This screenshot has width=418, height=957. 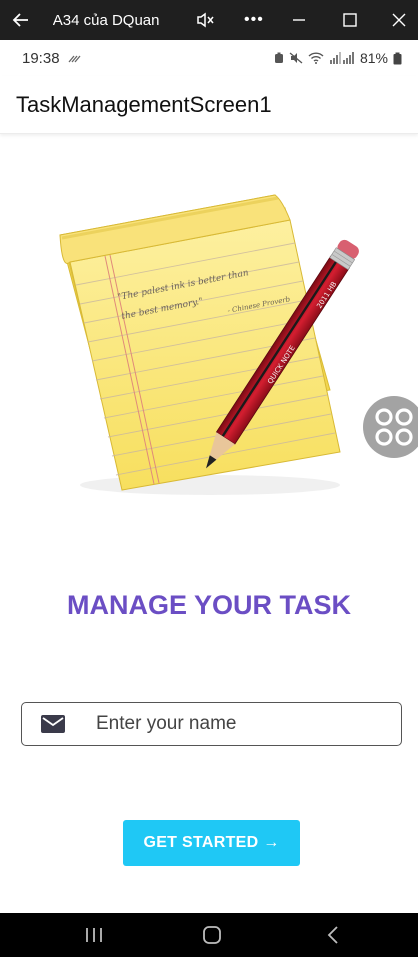 What do you see at coordinates (106, 20) in the screenshot?
I see `window-title: A34 của DQuang` at bounding box center [106, 20].